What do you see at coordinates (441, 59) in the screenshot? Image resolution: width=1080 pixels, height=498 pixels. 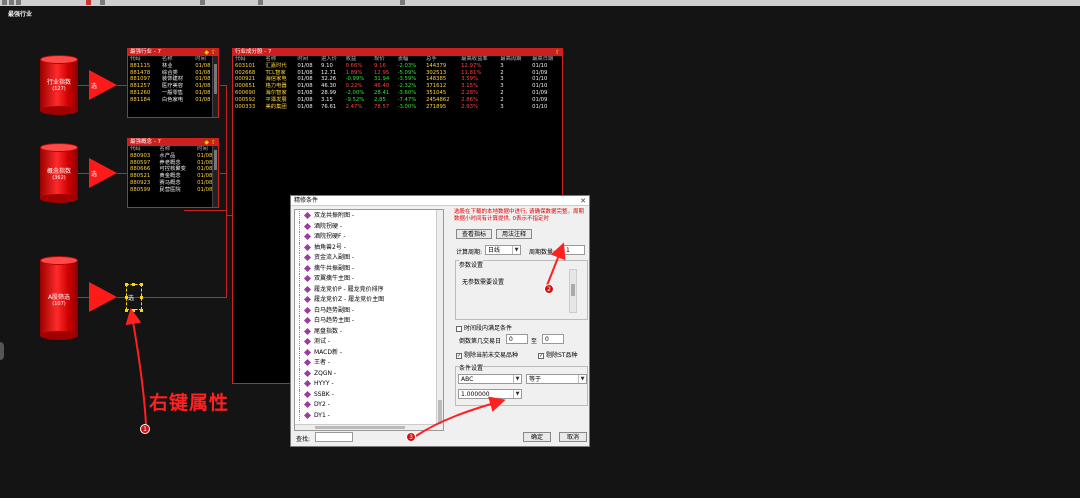 I see `column-header: 总手` at bounding box center [441, 59].